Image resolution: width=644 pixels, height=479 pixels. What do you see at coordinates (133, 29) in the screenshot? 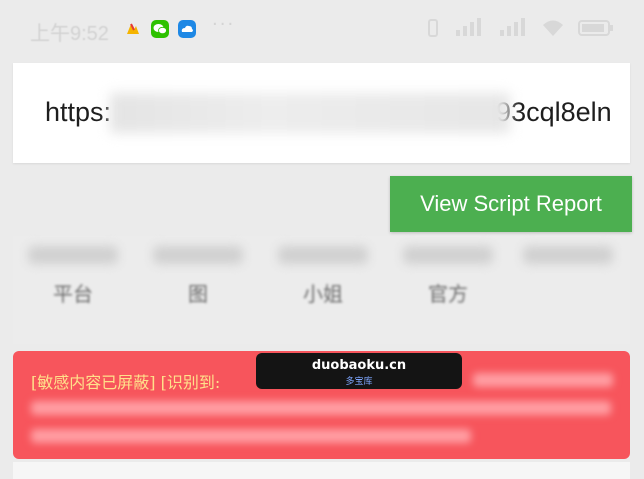
I see `maps-icon` at bounding box center [133, 29].